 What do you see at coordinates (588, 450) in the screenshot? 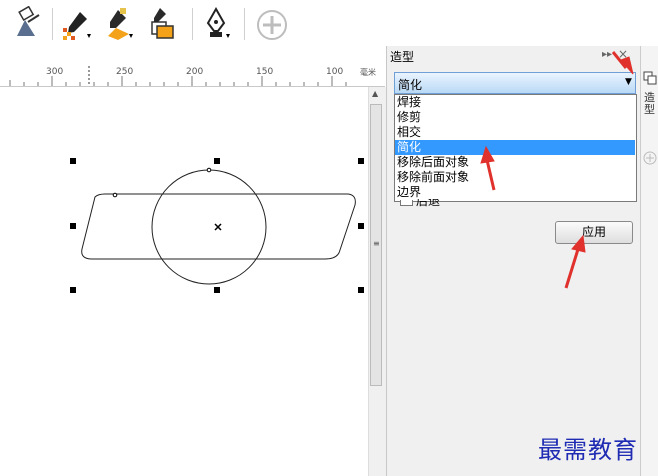
I see `watermark: 最需教育` at bounding box center [588, 450].